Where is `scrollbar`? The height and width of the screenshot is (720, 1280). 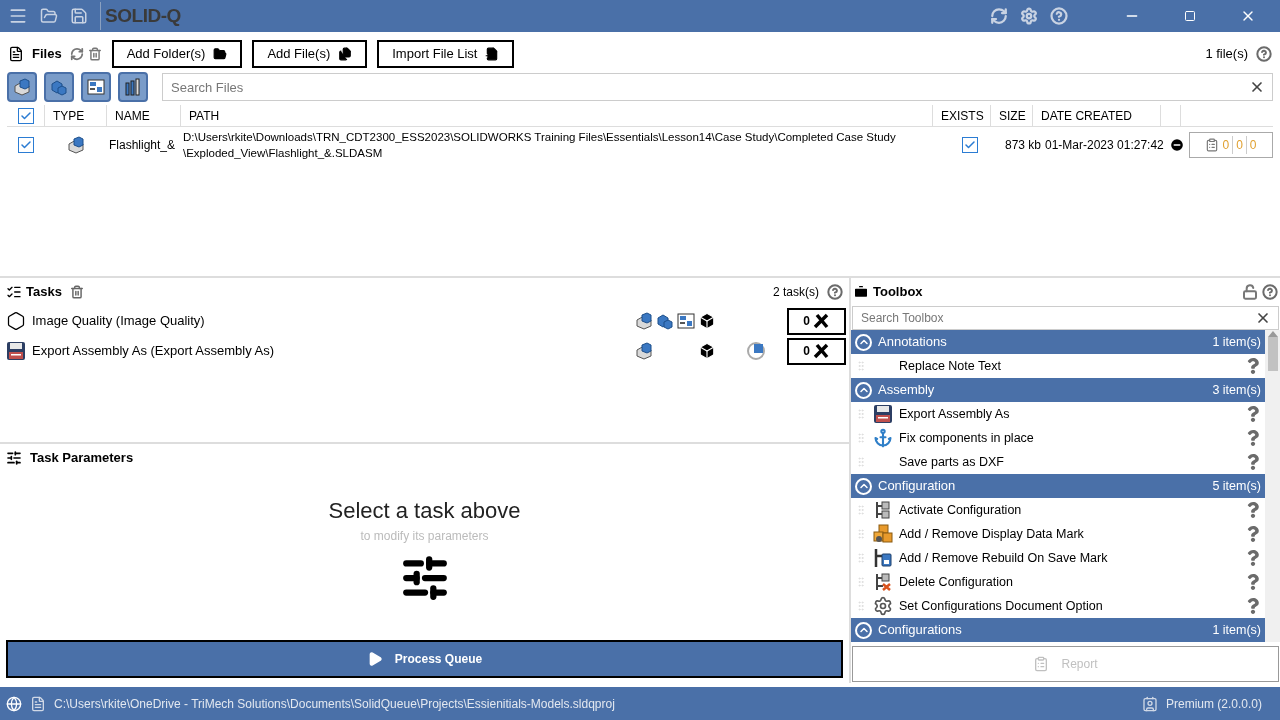 scrollbar is located at coordinates (1272, 486).